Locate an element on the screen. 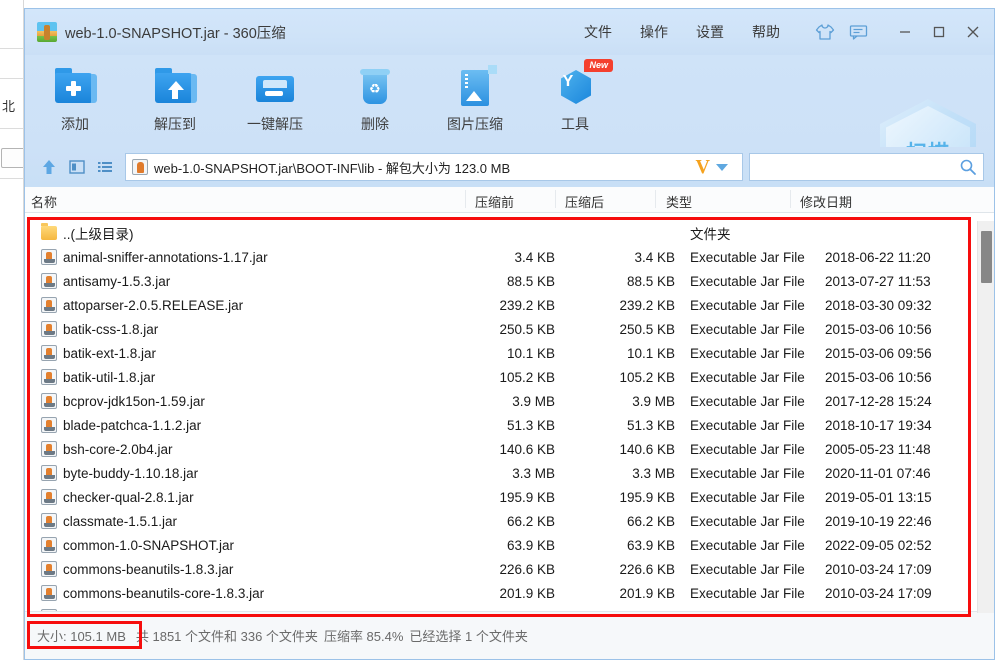 The height and width of the screenshot is (660, 995). cell-size-after: 239.2 KB is located at coordinates (647, 305).